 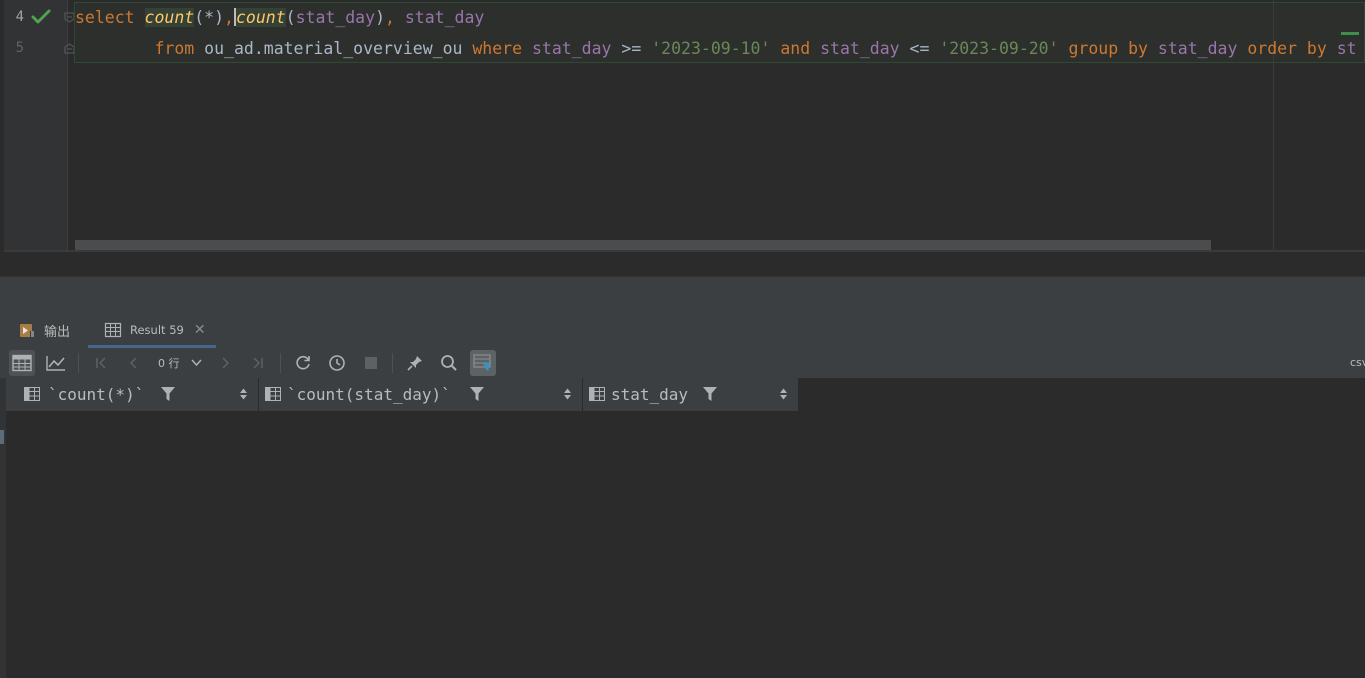 What do you see at coordinates (682, 282) in the screenshot?
I see `panel-splitter` at bounding box center [682, 282].